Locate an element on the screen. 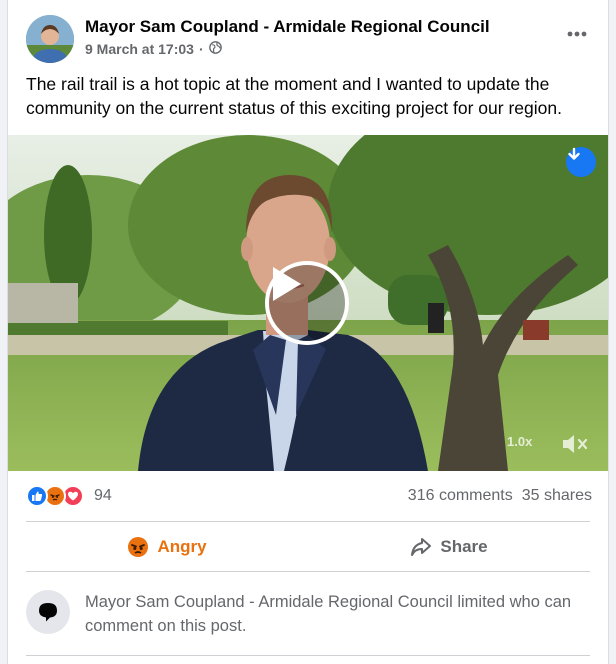 The image size is (616, 664). action-bar: Angry Share is located at coordinates (308, 547).